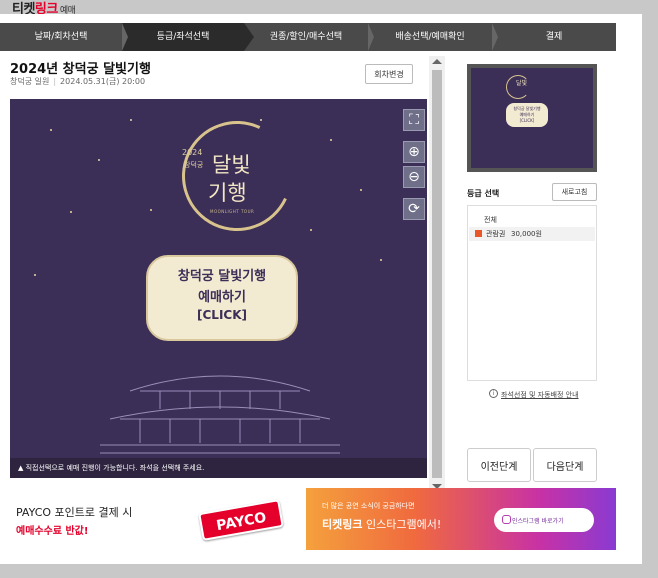  What do you see at coordinates (194, 165) in the screenshot?
I see `poster-palace: 창덕궁` at bounding box center [194, 165].